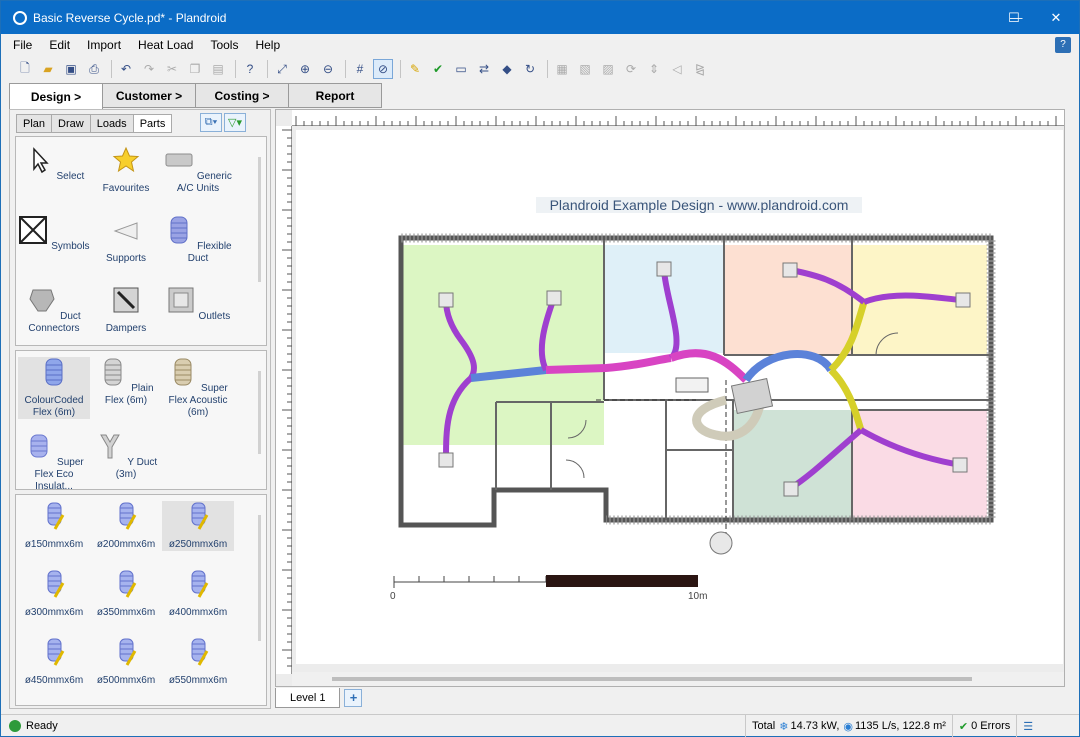  What do you see at coordinates (585, 69) in the screenshot?
I see `group-icon: ▧` at bounding box center [585, 69].